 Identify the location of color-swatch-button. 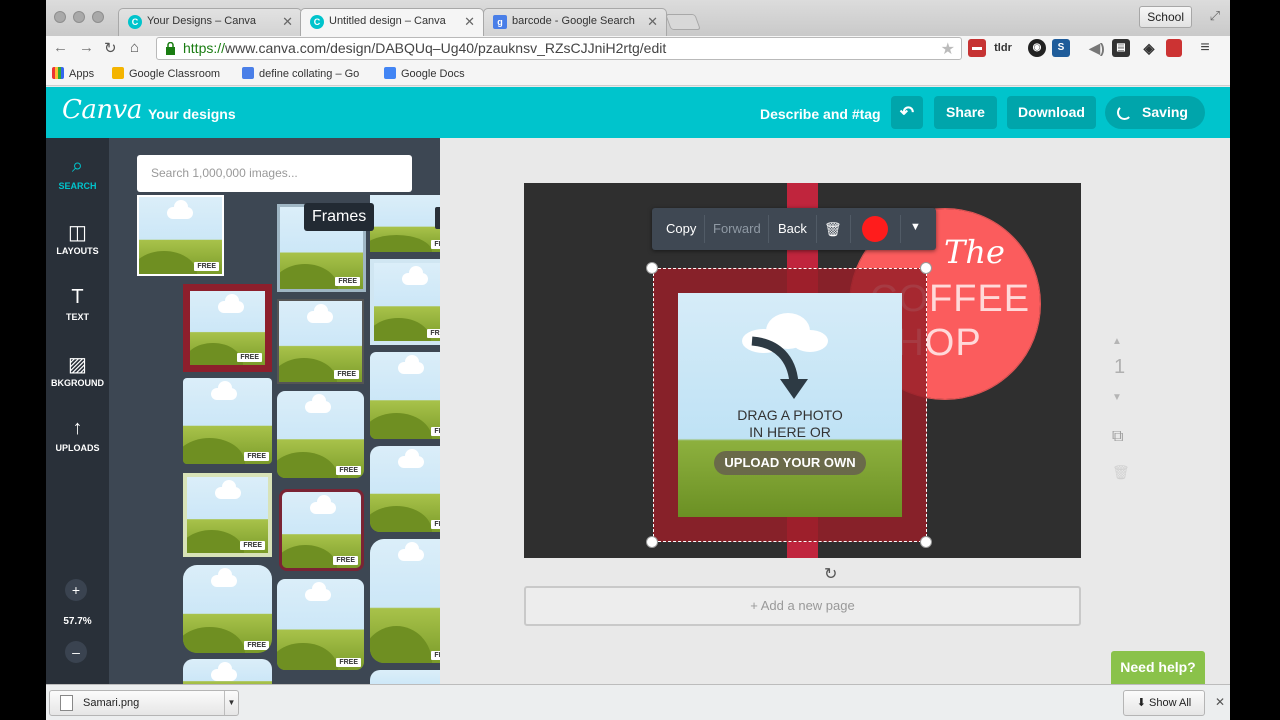
(875, 229).